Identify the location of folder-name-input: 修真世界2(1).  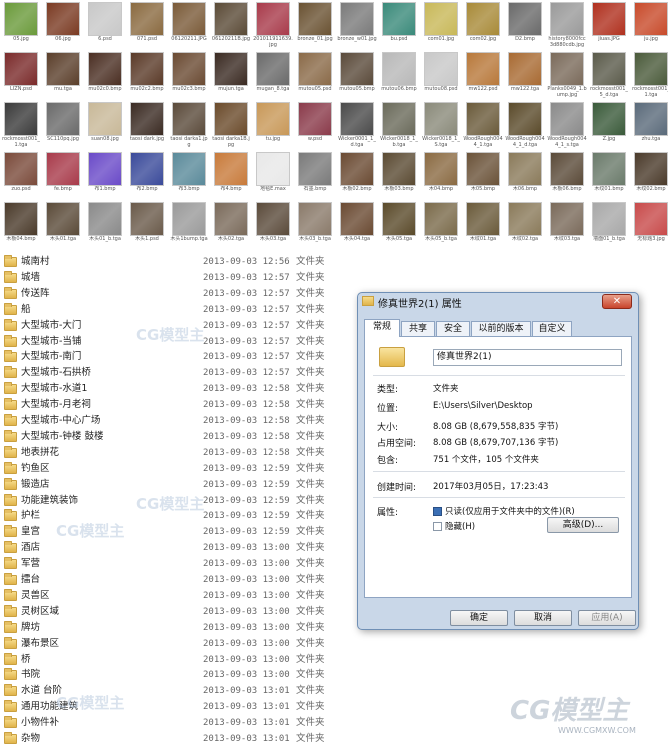
(527, 357).